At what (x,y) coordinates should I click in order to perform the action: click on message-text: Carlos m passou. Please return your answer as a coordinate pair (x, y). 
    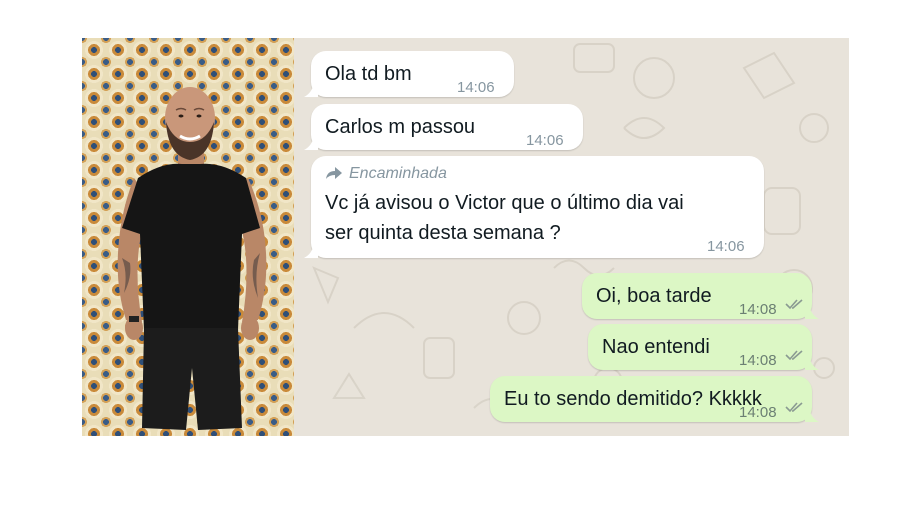
    Looking at the image, I should click on (400, 127).